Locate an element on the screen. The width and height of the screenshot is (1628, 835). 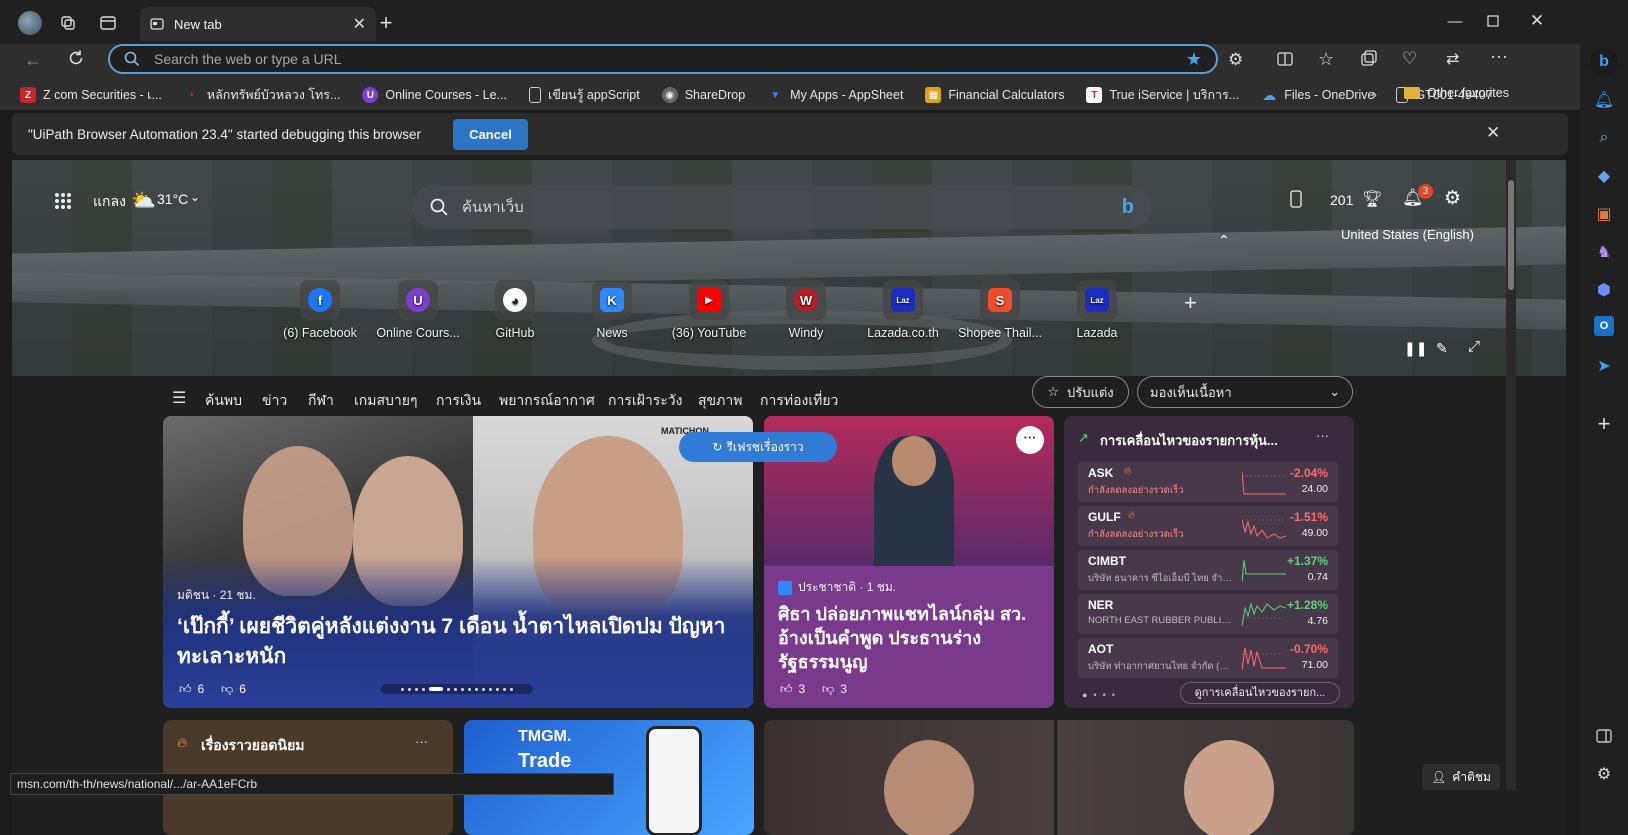
weather-location: แกลง is located at coordinates (109, 202).